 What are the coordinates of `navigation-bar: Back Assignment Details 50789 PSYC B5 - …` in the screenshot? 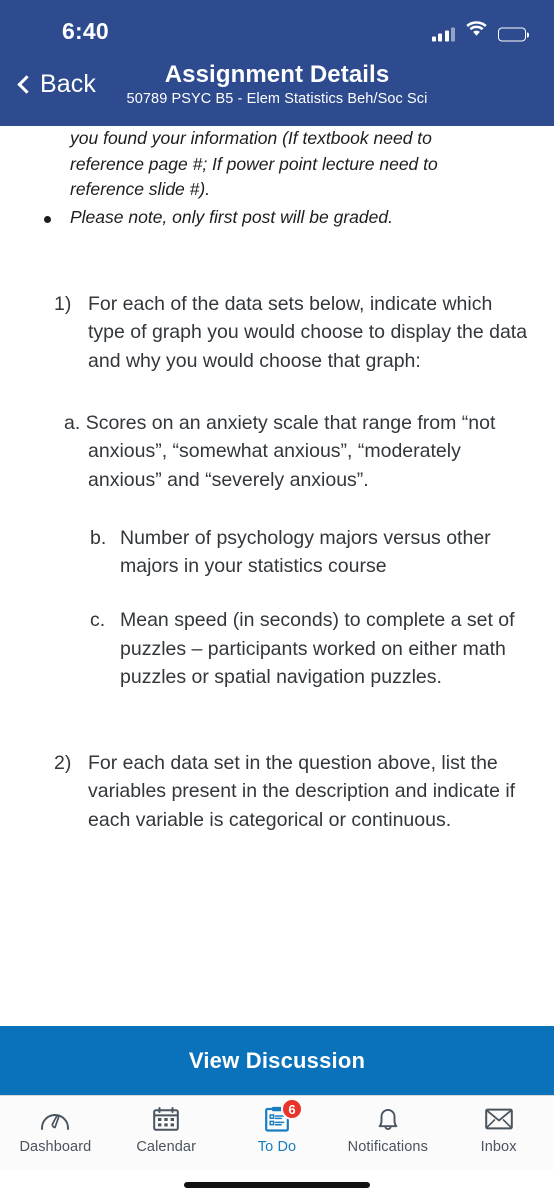 It's located at (277, 93).